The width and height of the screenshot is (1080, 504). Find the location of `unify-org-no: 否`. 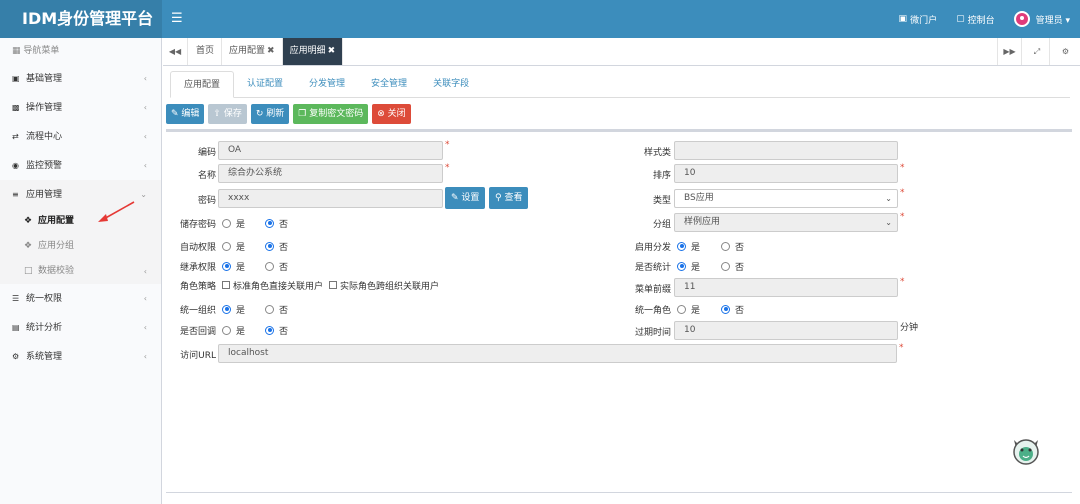

unify-org-no: 否 is located at coordinates (276, 309).